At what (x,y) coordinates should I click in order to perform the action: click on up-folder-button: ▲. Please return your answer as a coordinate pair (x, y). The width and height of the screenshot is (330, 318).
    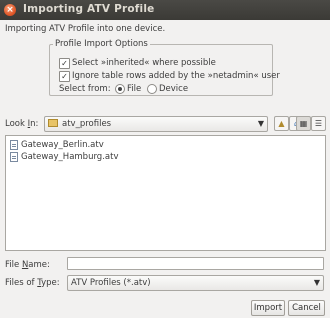
    Looking at the image, I should click on (281, 123).